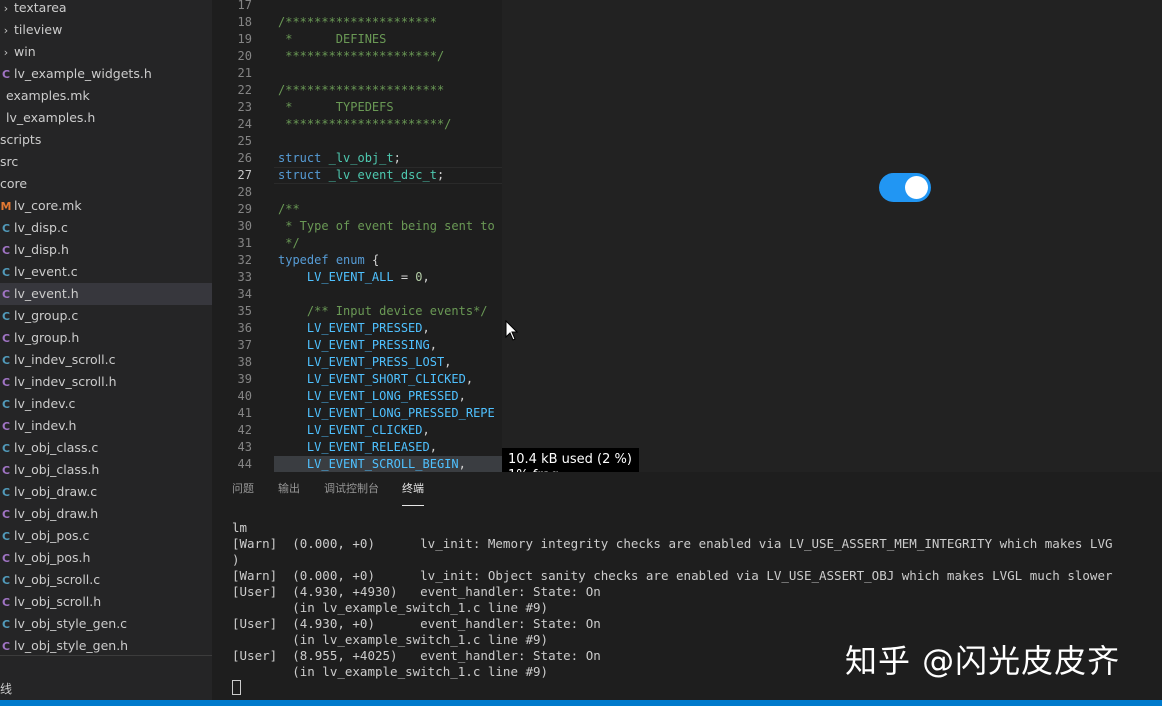 The image size is (1162, 706). I want to click on explorer-item-label: lv_obj_style_gen.c, so click(71, 623).